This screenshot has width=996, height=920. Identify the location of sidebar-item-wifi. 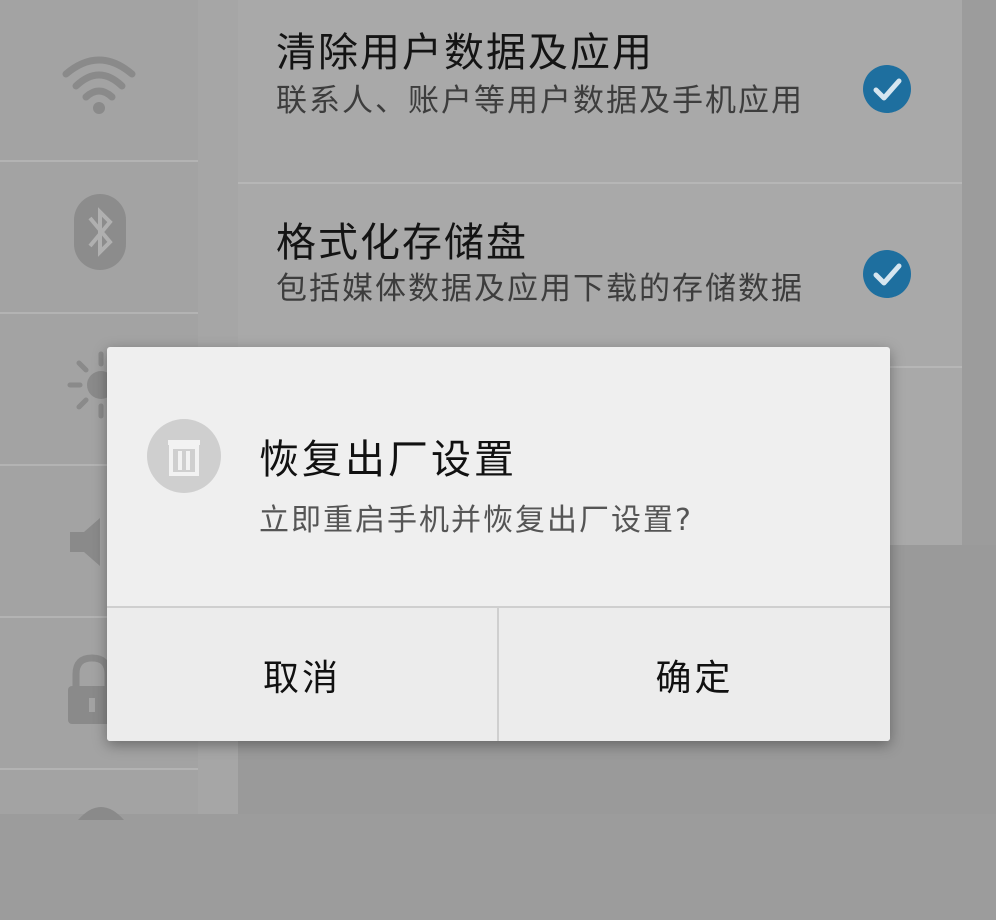
(99, 86).